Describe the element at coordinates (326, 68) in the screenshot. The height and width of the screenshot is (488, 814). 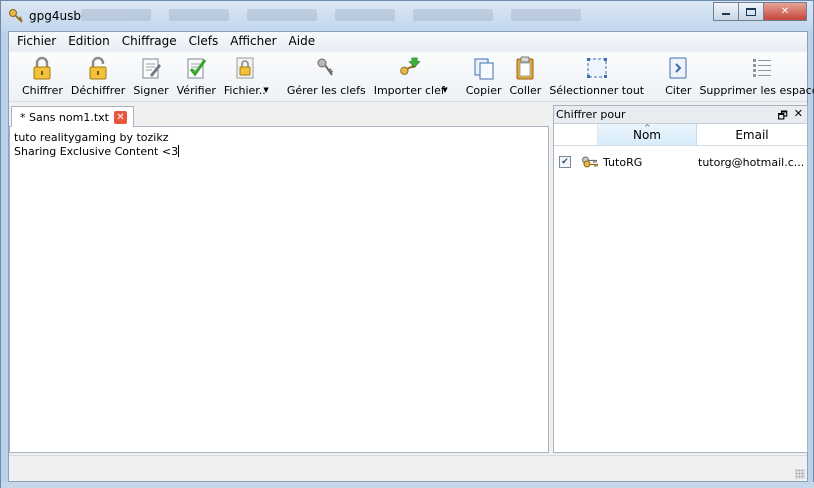
I see `keys-icon` at that location.